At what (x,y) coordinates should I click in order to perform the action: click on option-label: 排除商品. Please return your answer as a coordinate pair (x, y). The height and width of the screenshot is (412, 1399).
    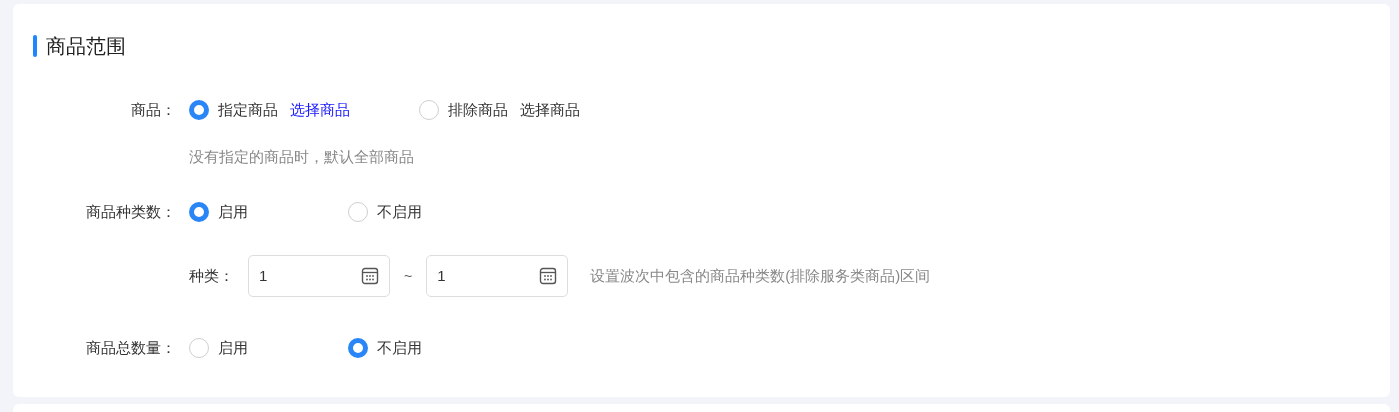
    Looking at the image, I should click on (478, 110).